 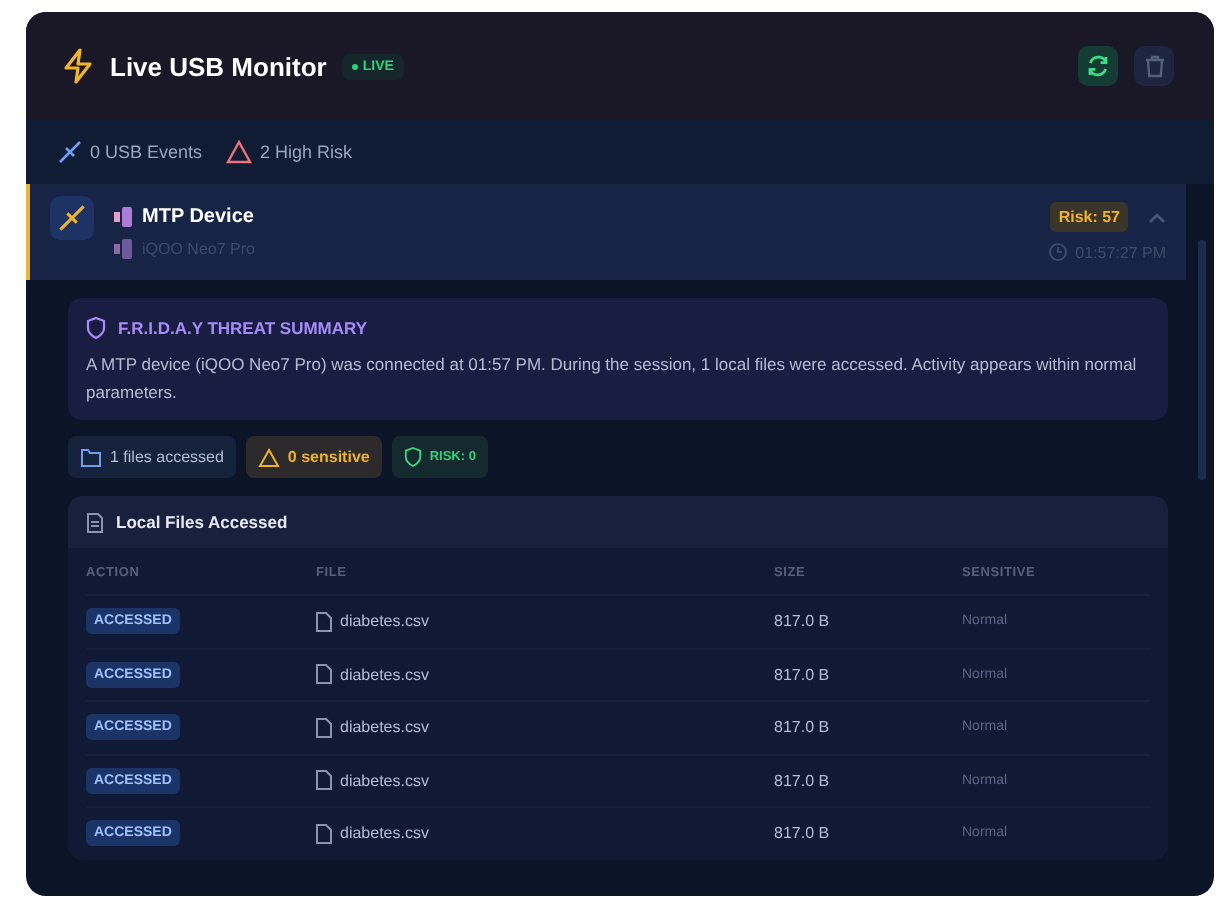 What do you see at coordinates (146, 152) in the screenshot?
I see `usb-events-count: 0 USB Events` at bounding box center [146, 152].